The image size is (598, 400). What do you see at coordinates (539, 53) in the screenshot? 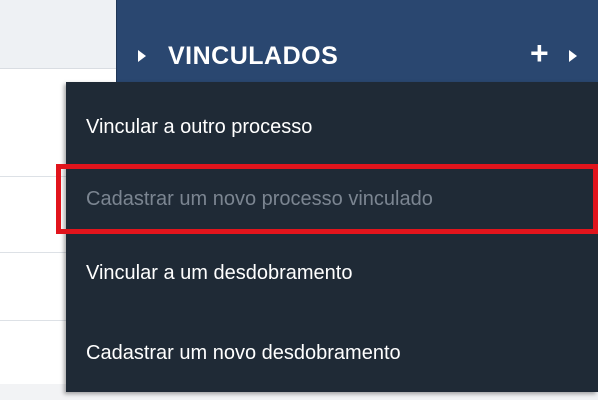
I see `add-icon: +` at bounding box center [539, 53].